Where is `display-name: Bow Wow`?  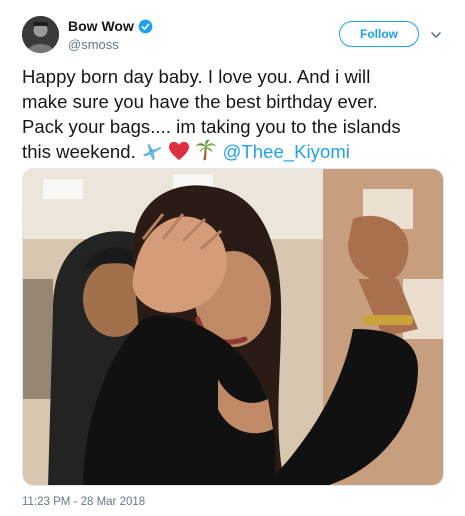 display-name: Bow Wow is located at coordinates (101, 26).